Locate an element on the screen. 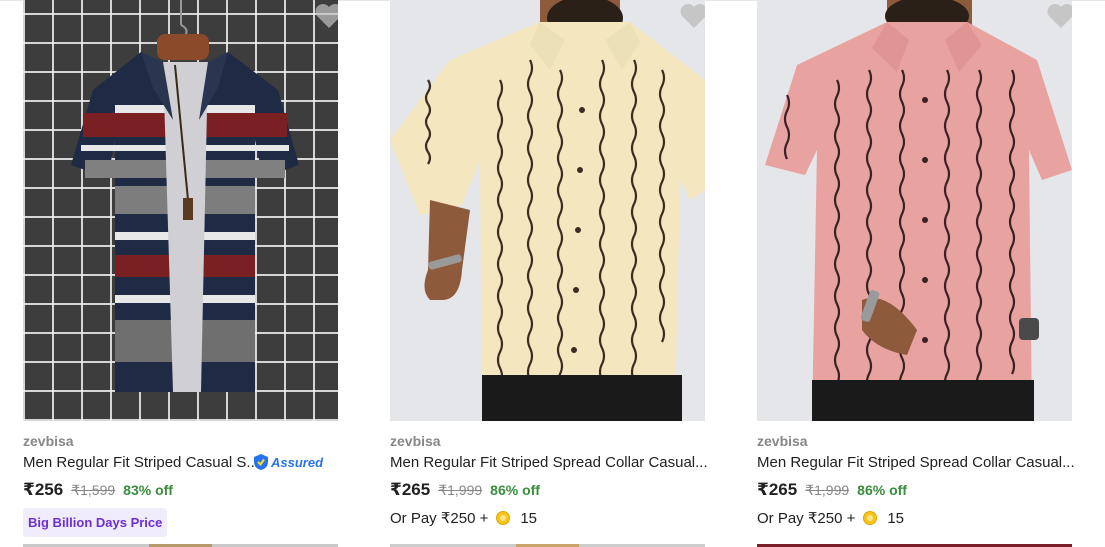 The image size is (1105, 547). discount-label: 83% off is located at coordinates (148, 490).